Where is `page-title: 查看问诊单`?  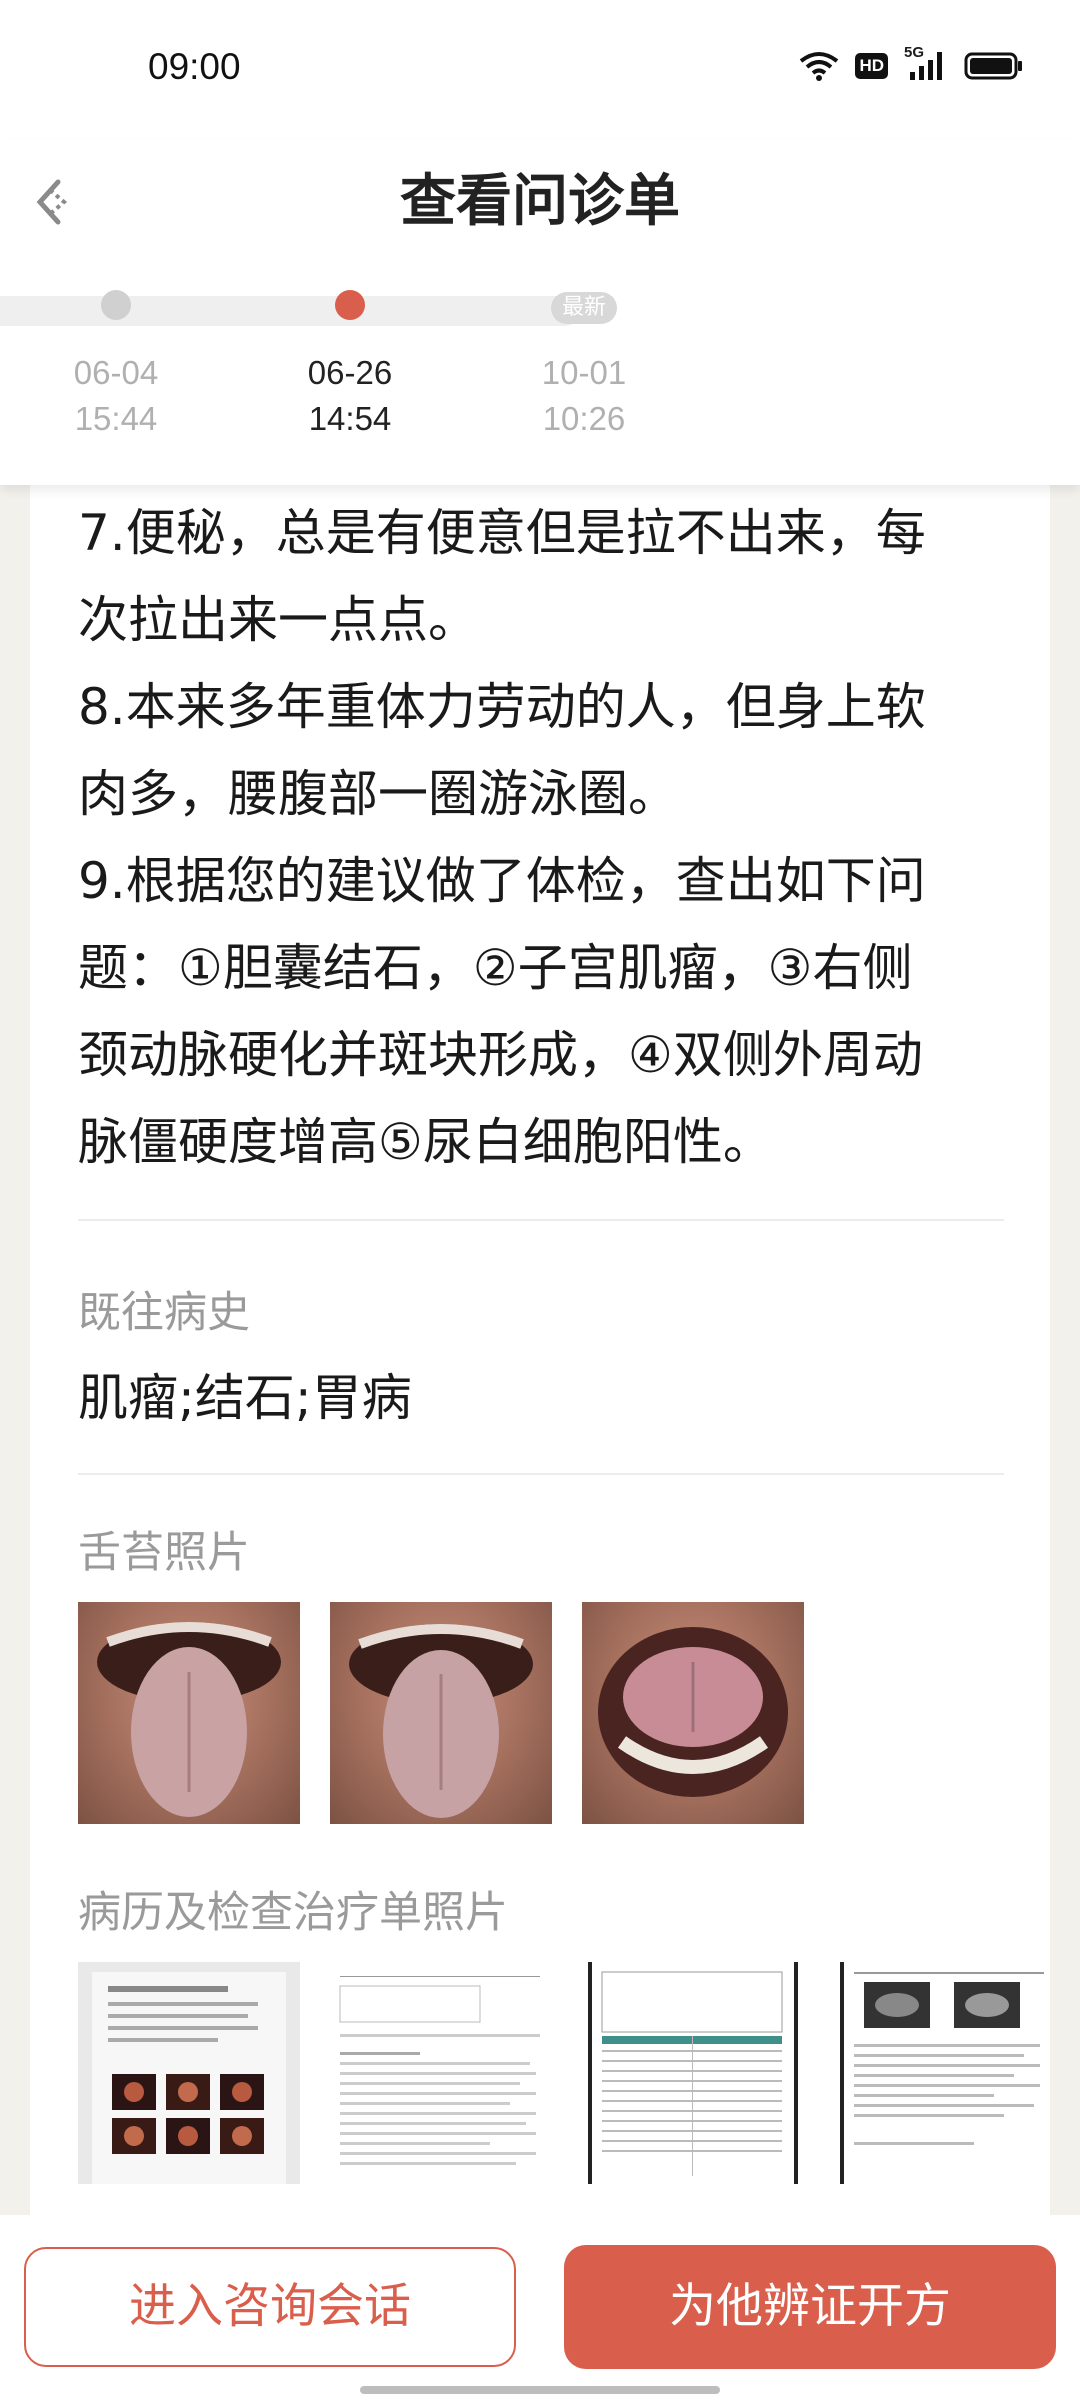
page-title: 查看问诊单 is located at coordinates (540, 201).